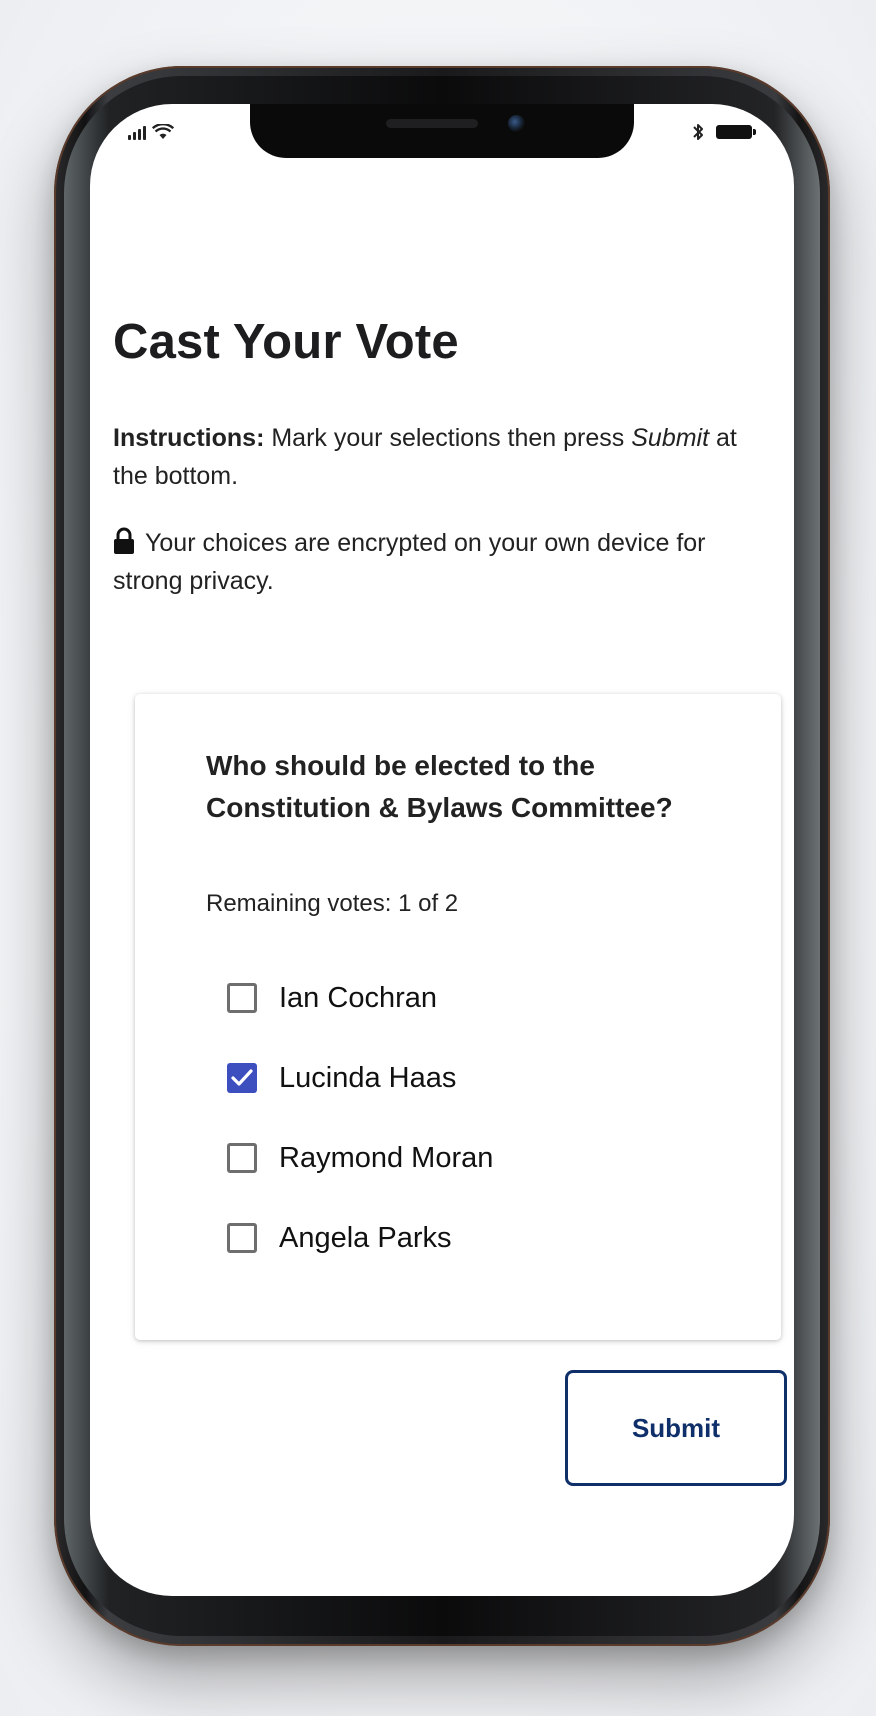 The image size is (876, 1716). What do you see at coordinates (365, 1237) in the screenshot?
I see `candidate-label: Angela Parks` at bounding box center [365, 1237].